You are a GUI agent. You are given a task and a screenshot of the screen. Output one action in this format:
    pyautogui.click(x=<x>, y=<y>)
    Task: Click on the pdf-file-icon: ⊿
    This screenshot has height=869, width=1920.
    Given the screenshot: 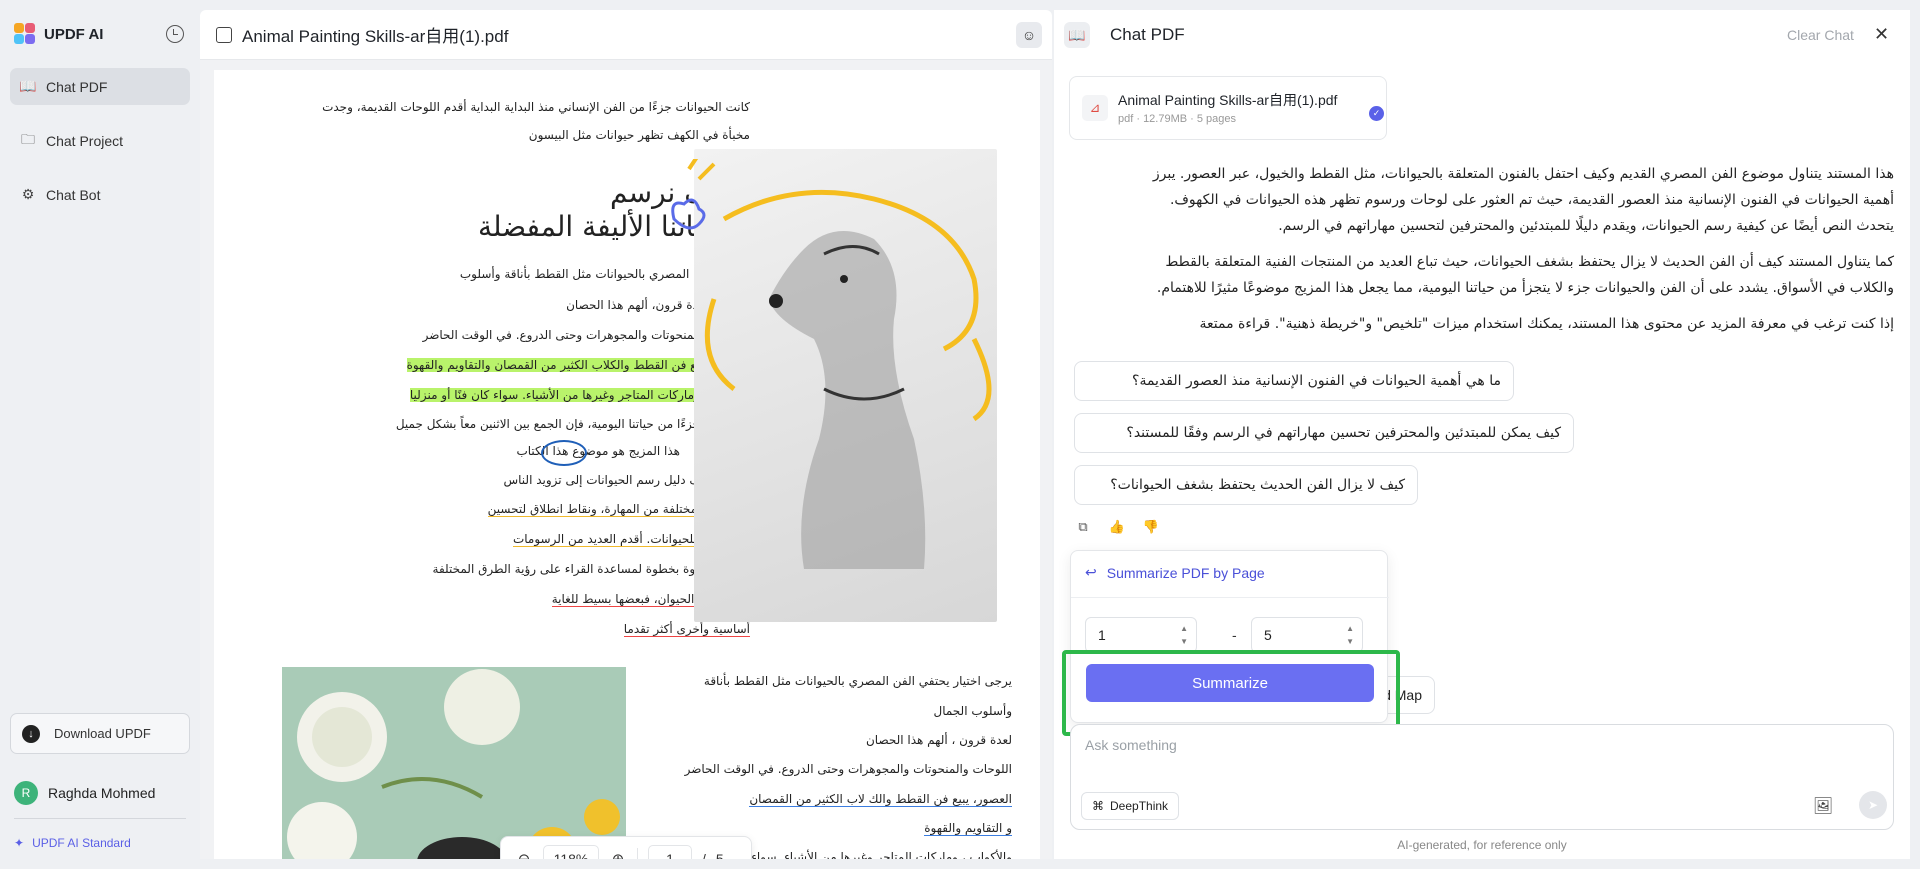 What is the action you would take?
    pyautogui.click(x=1095, y=108)
    